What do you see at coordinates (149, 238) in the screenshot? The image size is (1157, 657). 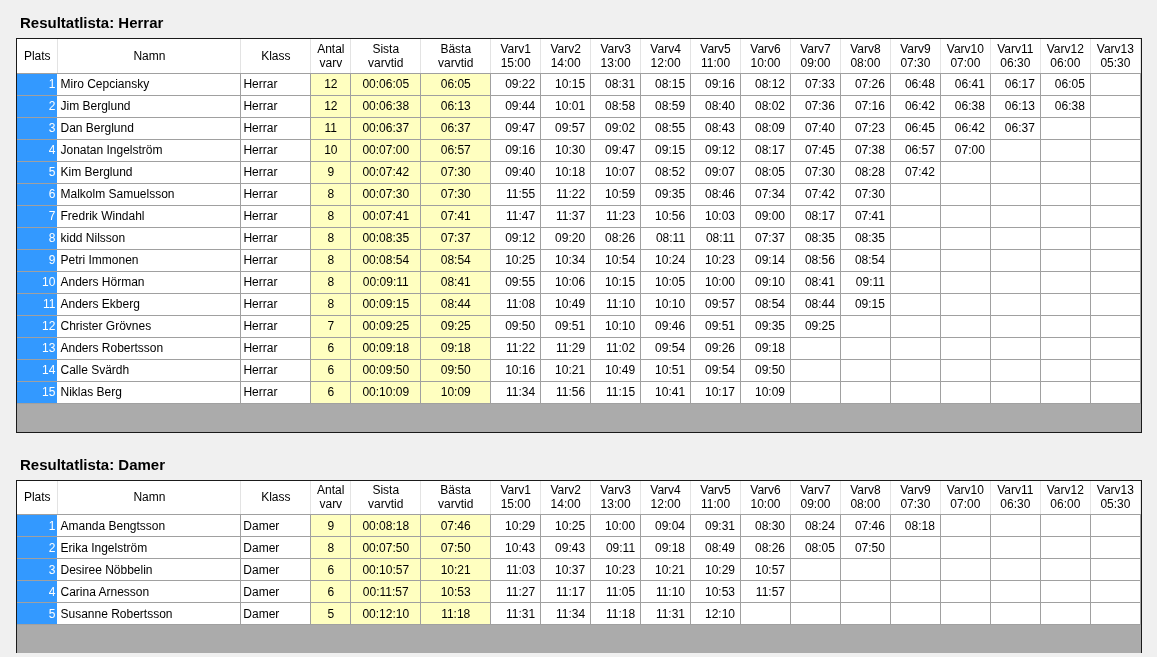 I see `table-cell: kidd Nilsson` at bounding box center [149, 238].